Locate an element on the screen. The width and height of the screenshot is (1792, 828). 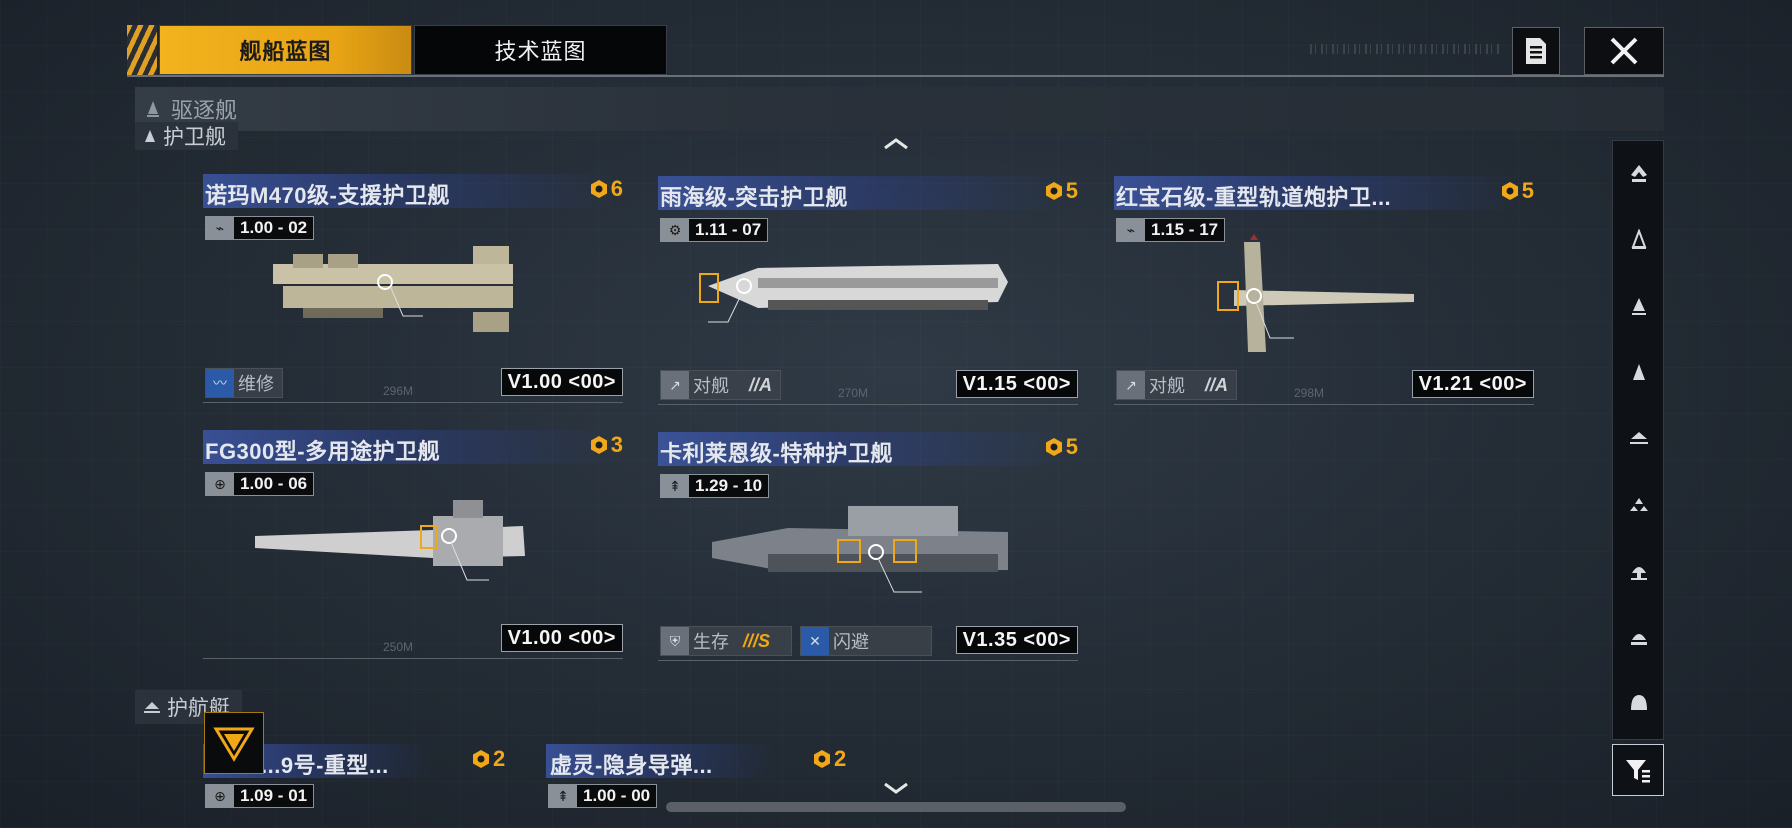
anti-ship-icon: ↗ is located at coordinates (1131, 385).